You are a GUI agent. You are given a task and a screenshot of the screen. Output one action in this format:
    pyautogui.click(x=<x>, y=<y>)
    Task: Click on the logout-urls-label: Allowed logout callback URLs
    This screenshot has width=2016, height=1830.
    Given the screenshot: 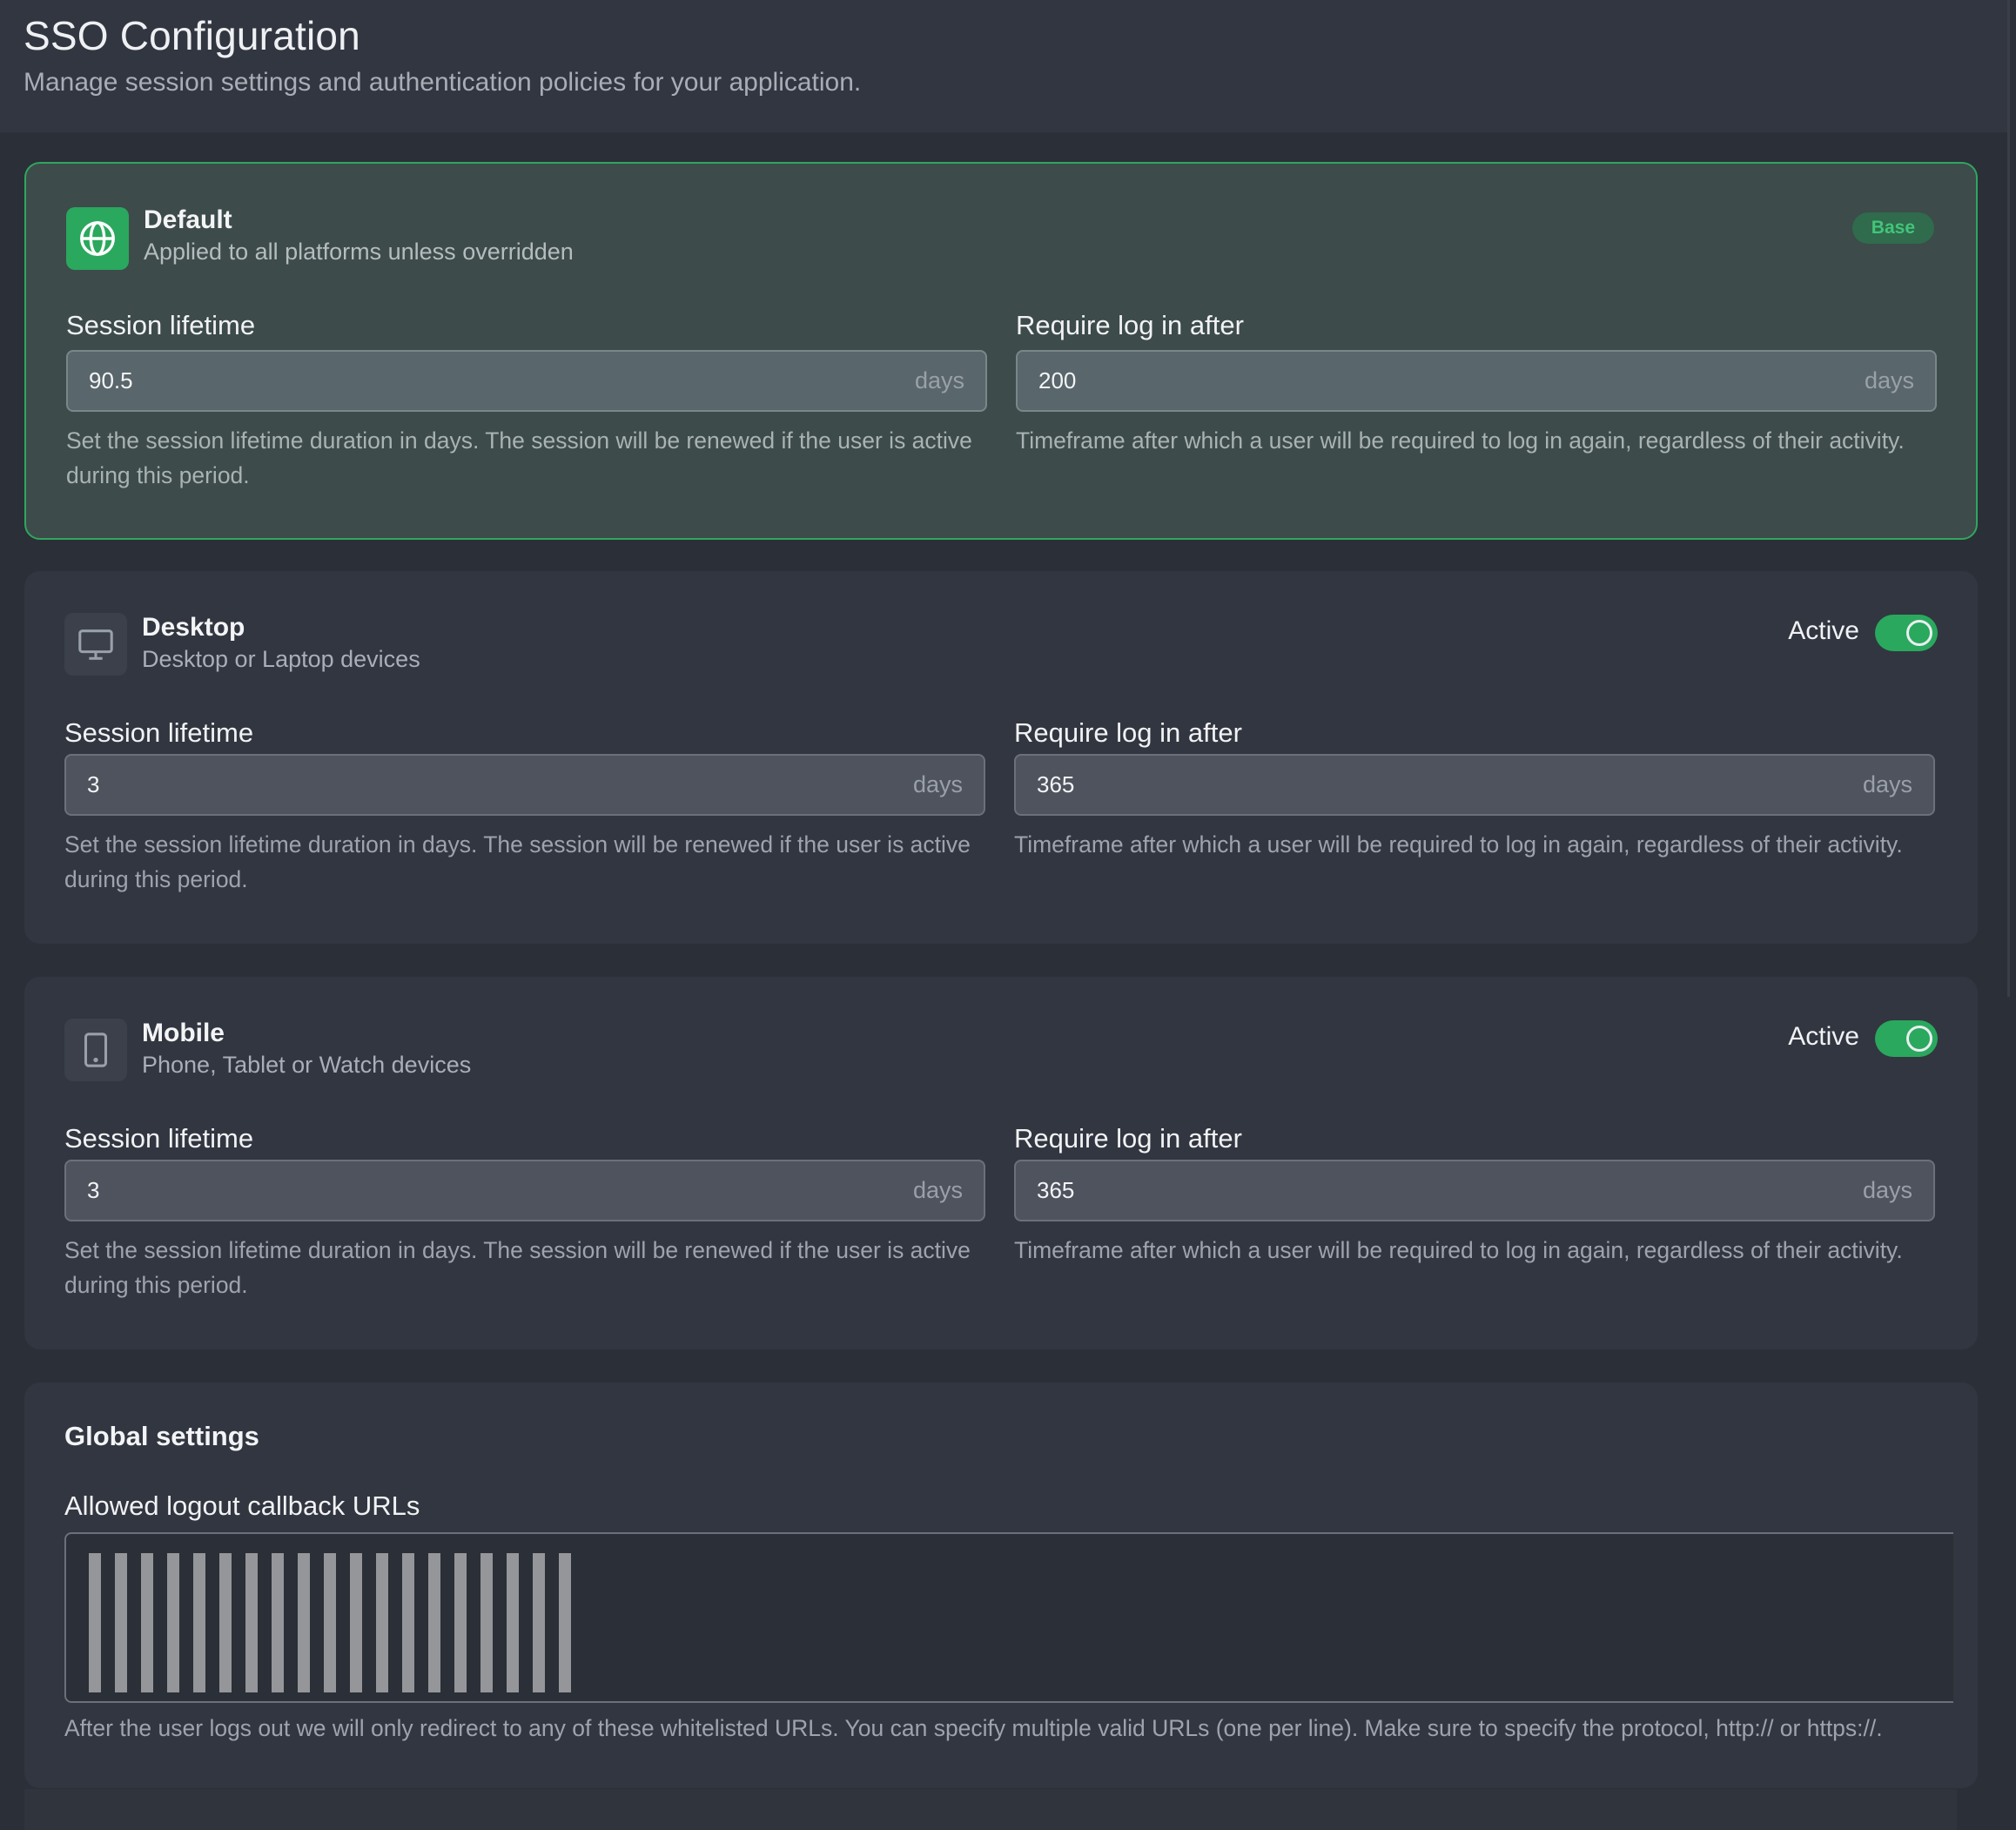 What is the action you would take?
    pyautogui.click(x=242, y=1506)
    